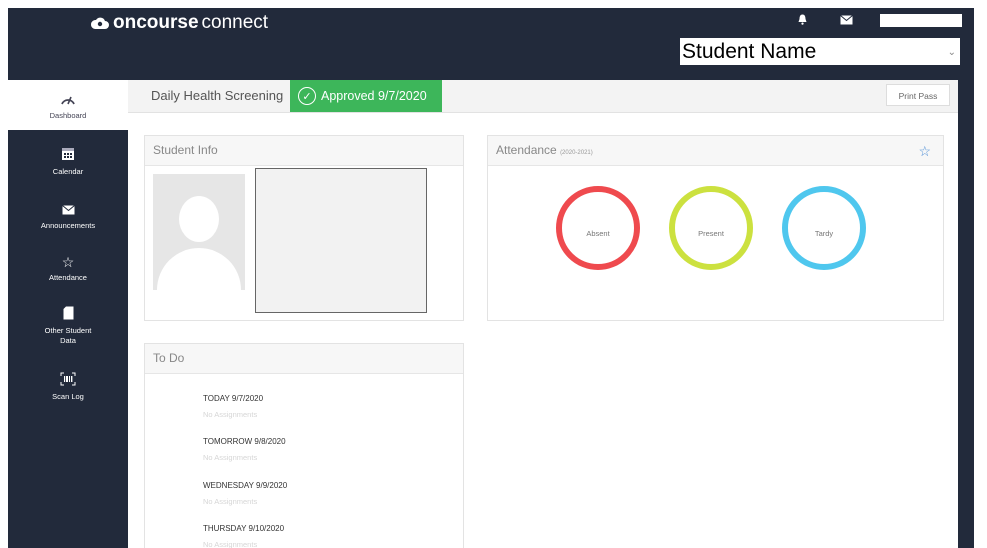 The height and width of the screenshot is (548, 987). I want to click on attendance-title: Attendance, so click(526, 150).